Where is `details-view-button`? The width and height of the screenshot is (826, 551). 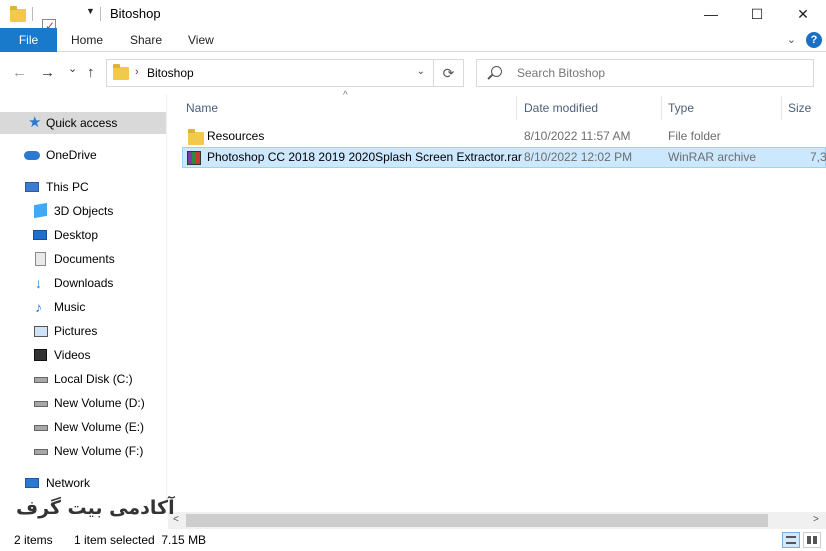 details-view-button is located at coordinates (791, 540).